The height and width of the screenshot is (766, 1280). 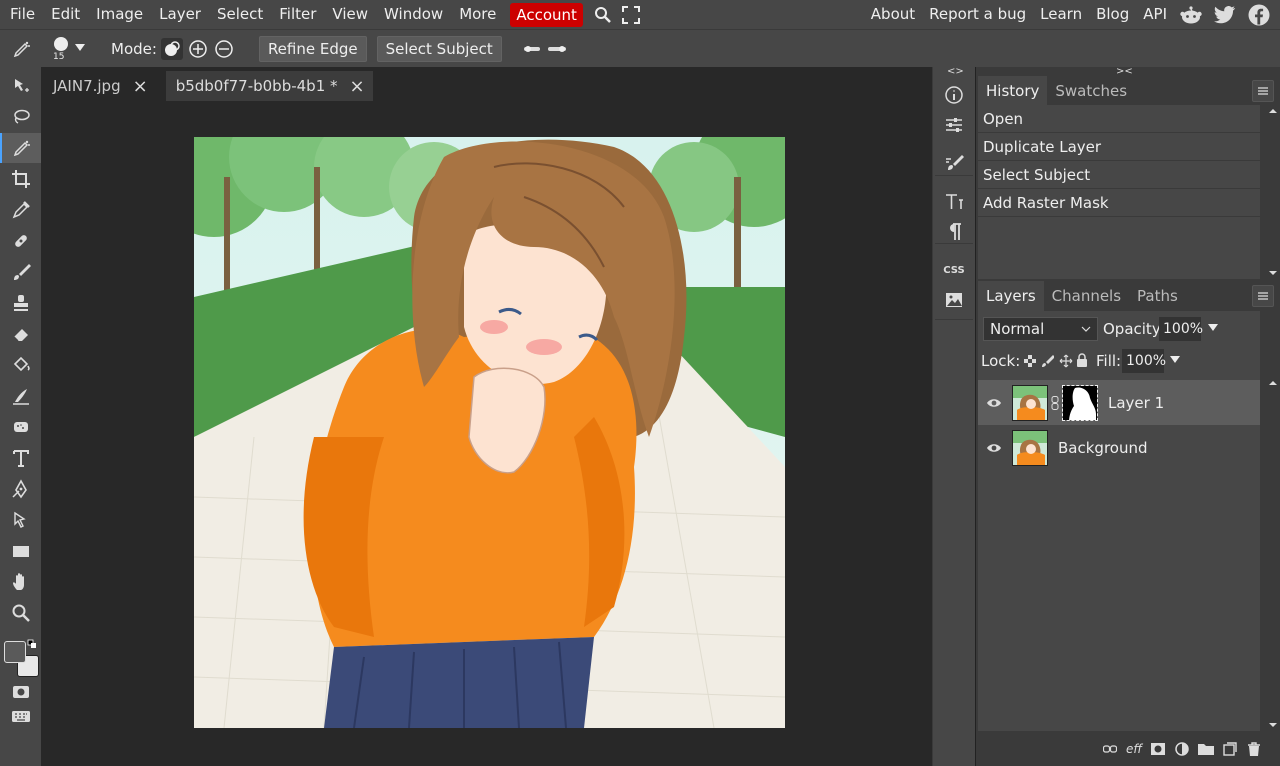 I want to click on effects-button: eff, so click(x=1134, y=749).